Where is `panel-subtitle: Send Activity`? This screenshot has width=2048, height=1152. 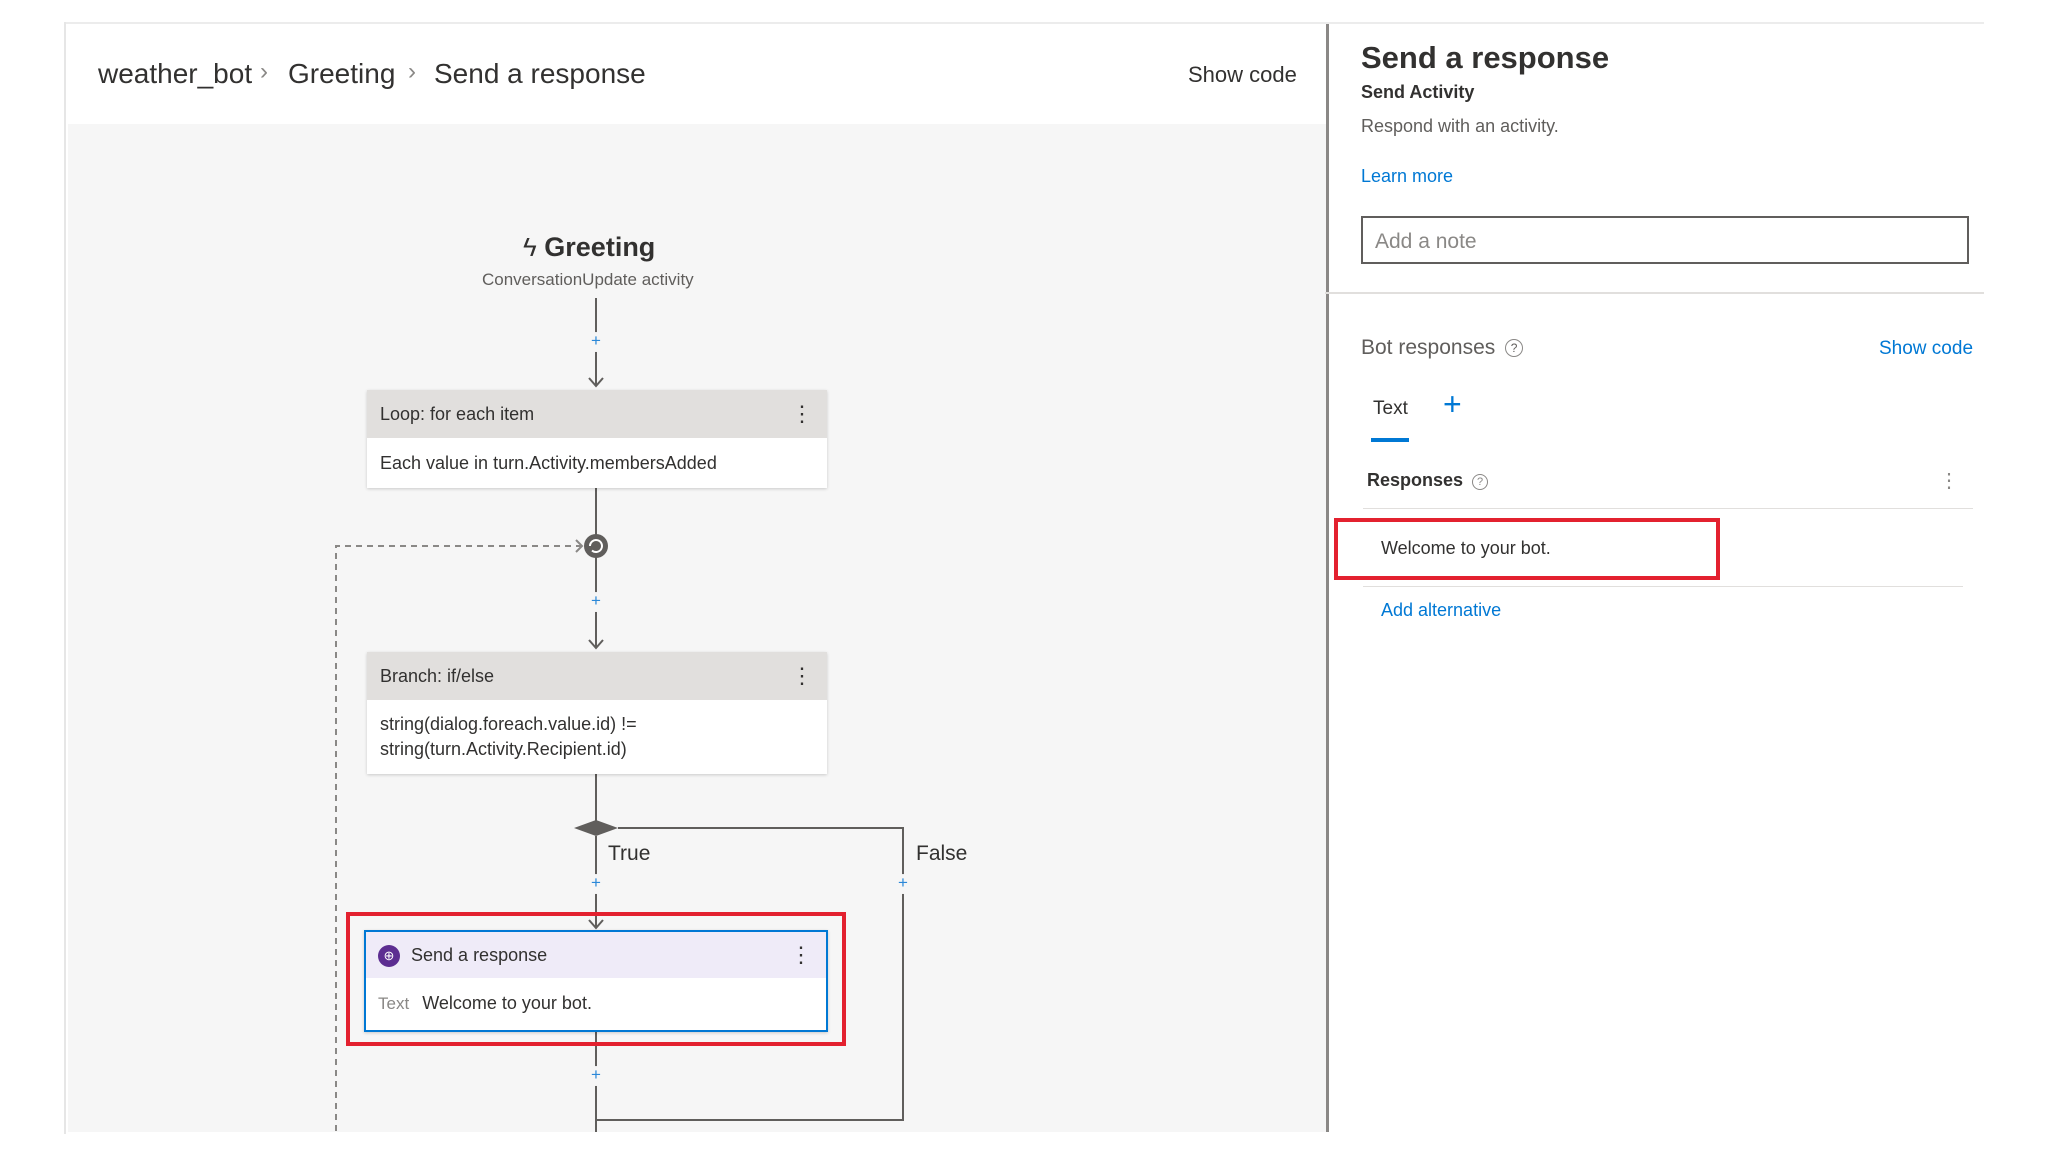 panel-subtitle: Send Activity is located at coordinates (1418, 92).